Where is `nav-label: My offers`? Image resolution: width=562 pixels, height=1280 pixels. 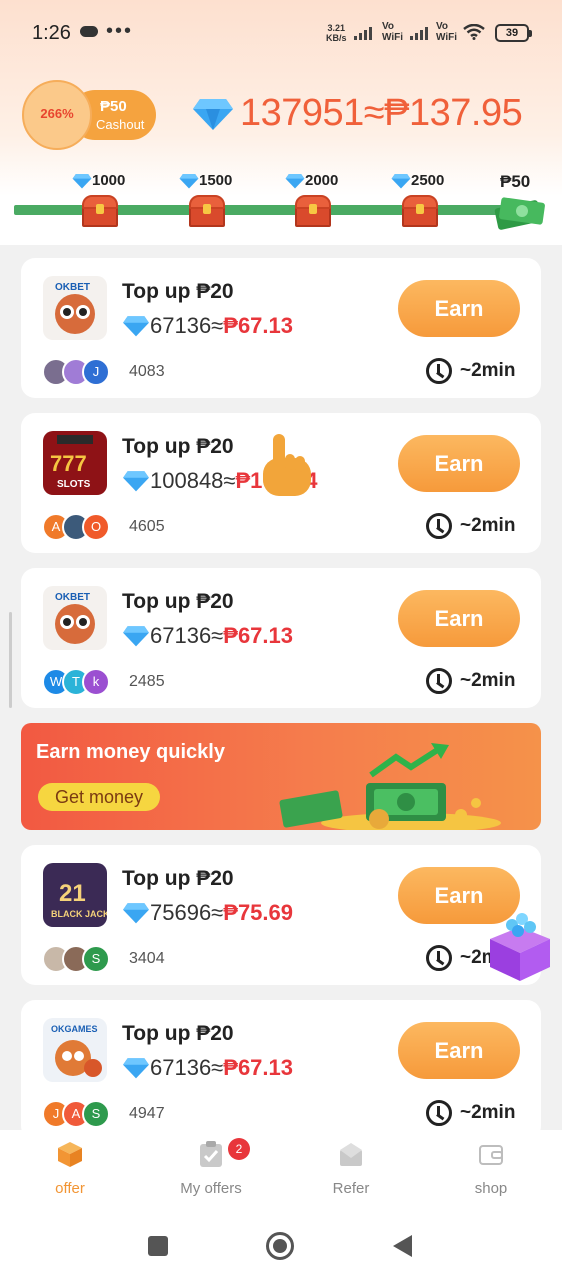 nav-label: My offers is located at coordinates (211, 1188).